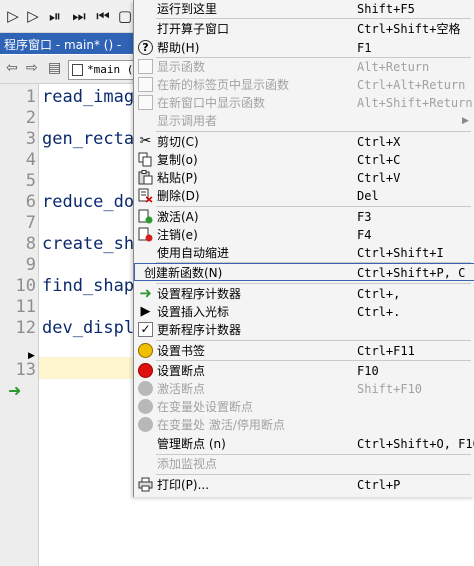  Describe the element at coordinates (88, 202) in the screenshot. I see `code-line: reduce_do` at that location.